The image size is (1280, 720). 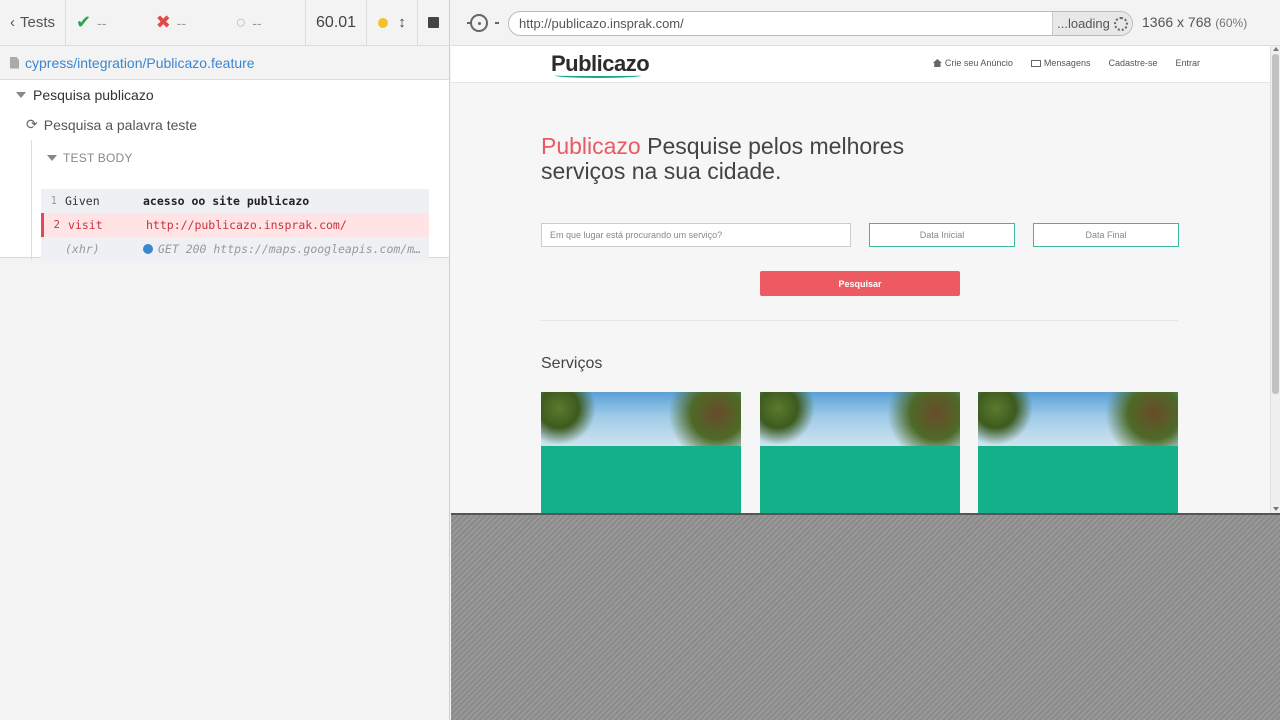 What do you see at coordinates (14, 62) in the screenshot?
I see `file-icon` at bounding box center [14, 62].